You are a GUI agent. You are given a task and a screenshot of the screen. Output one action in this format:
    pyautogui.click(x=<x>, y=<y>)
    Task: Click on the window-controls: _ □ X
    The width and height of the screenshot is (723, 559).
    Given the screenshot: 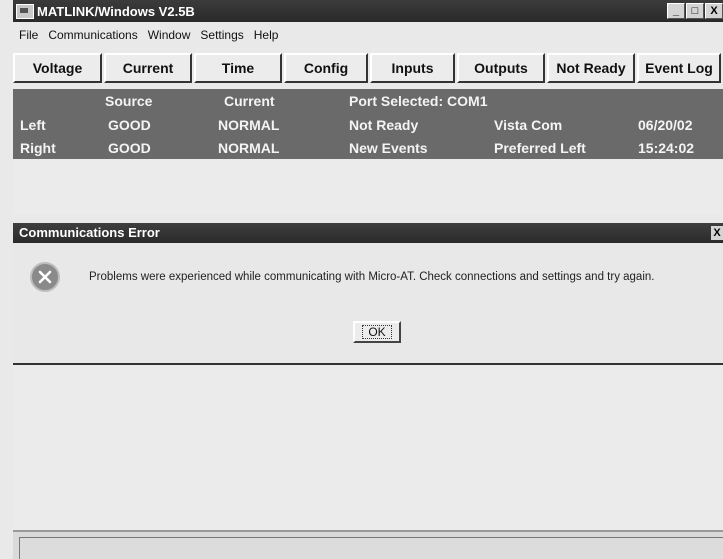 What is the action you would take?
    pyautogui.click(x=695, y=11)
    